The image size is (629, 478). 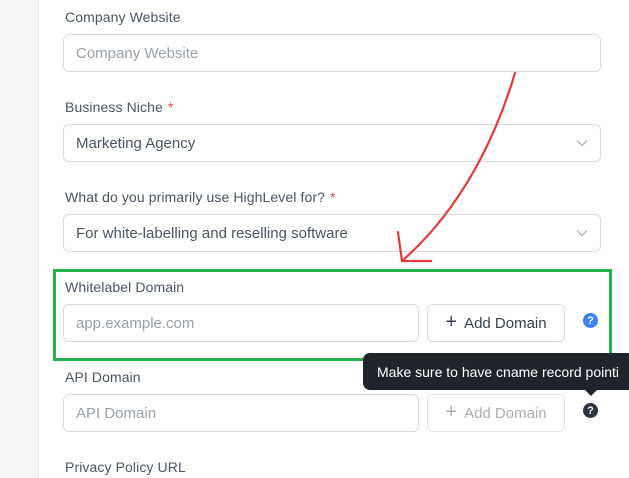 What do you see at coordinates (505, 413) in the screenshot?
I see `add-domain-label: Add Domain` at bounding box center [505, 413].